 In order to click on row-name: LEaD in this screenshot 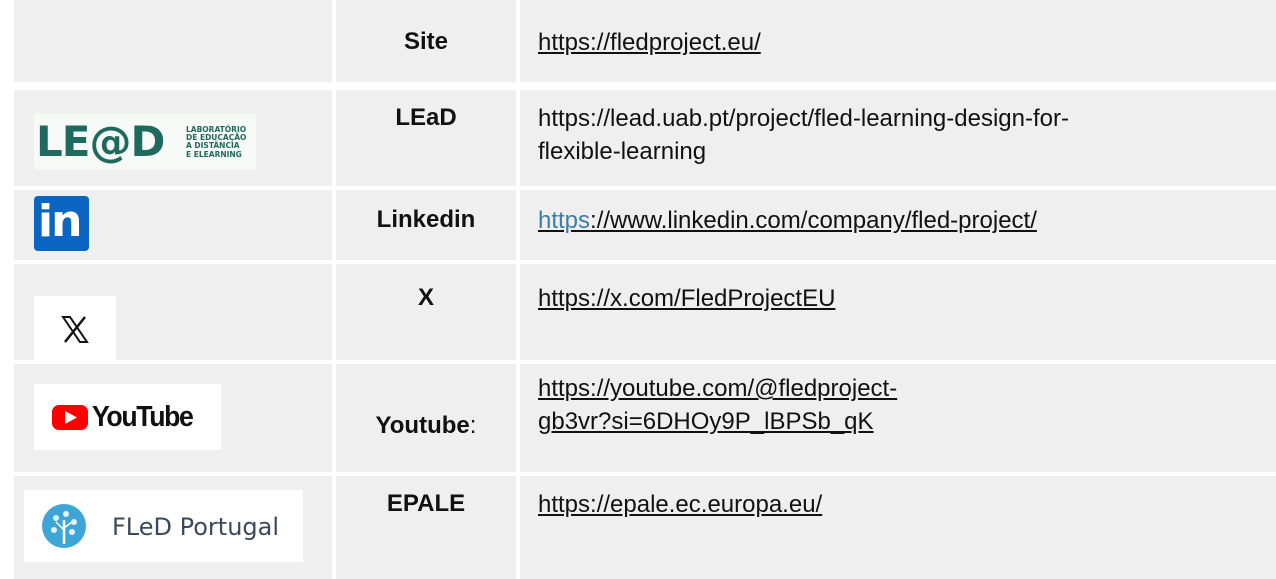, I will do `click(426, 117)`.